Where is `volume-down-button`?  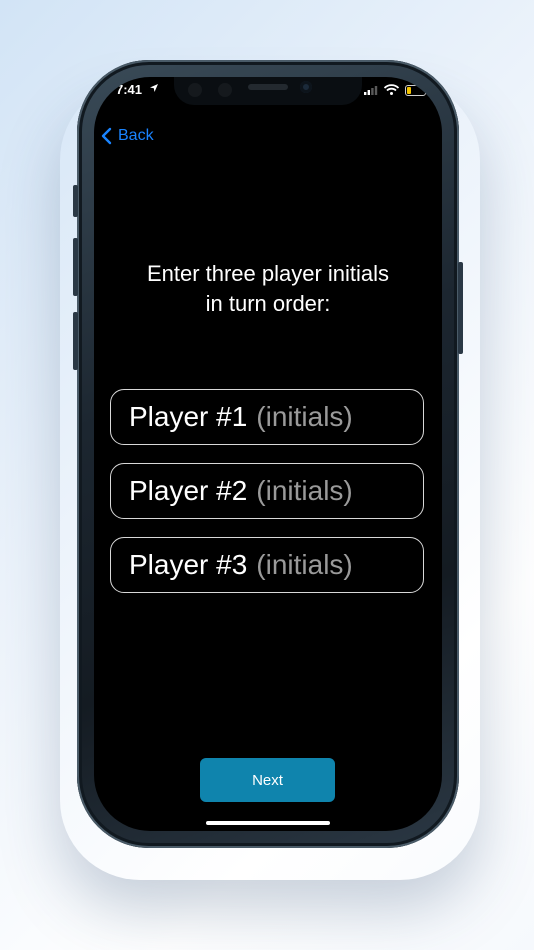 volume-down-button is located at coordinates (75, 341).